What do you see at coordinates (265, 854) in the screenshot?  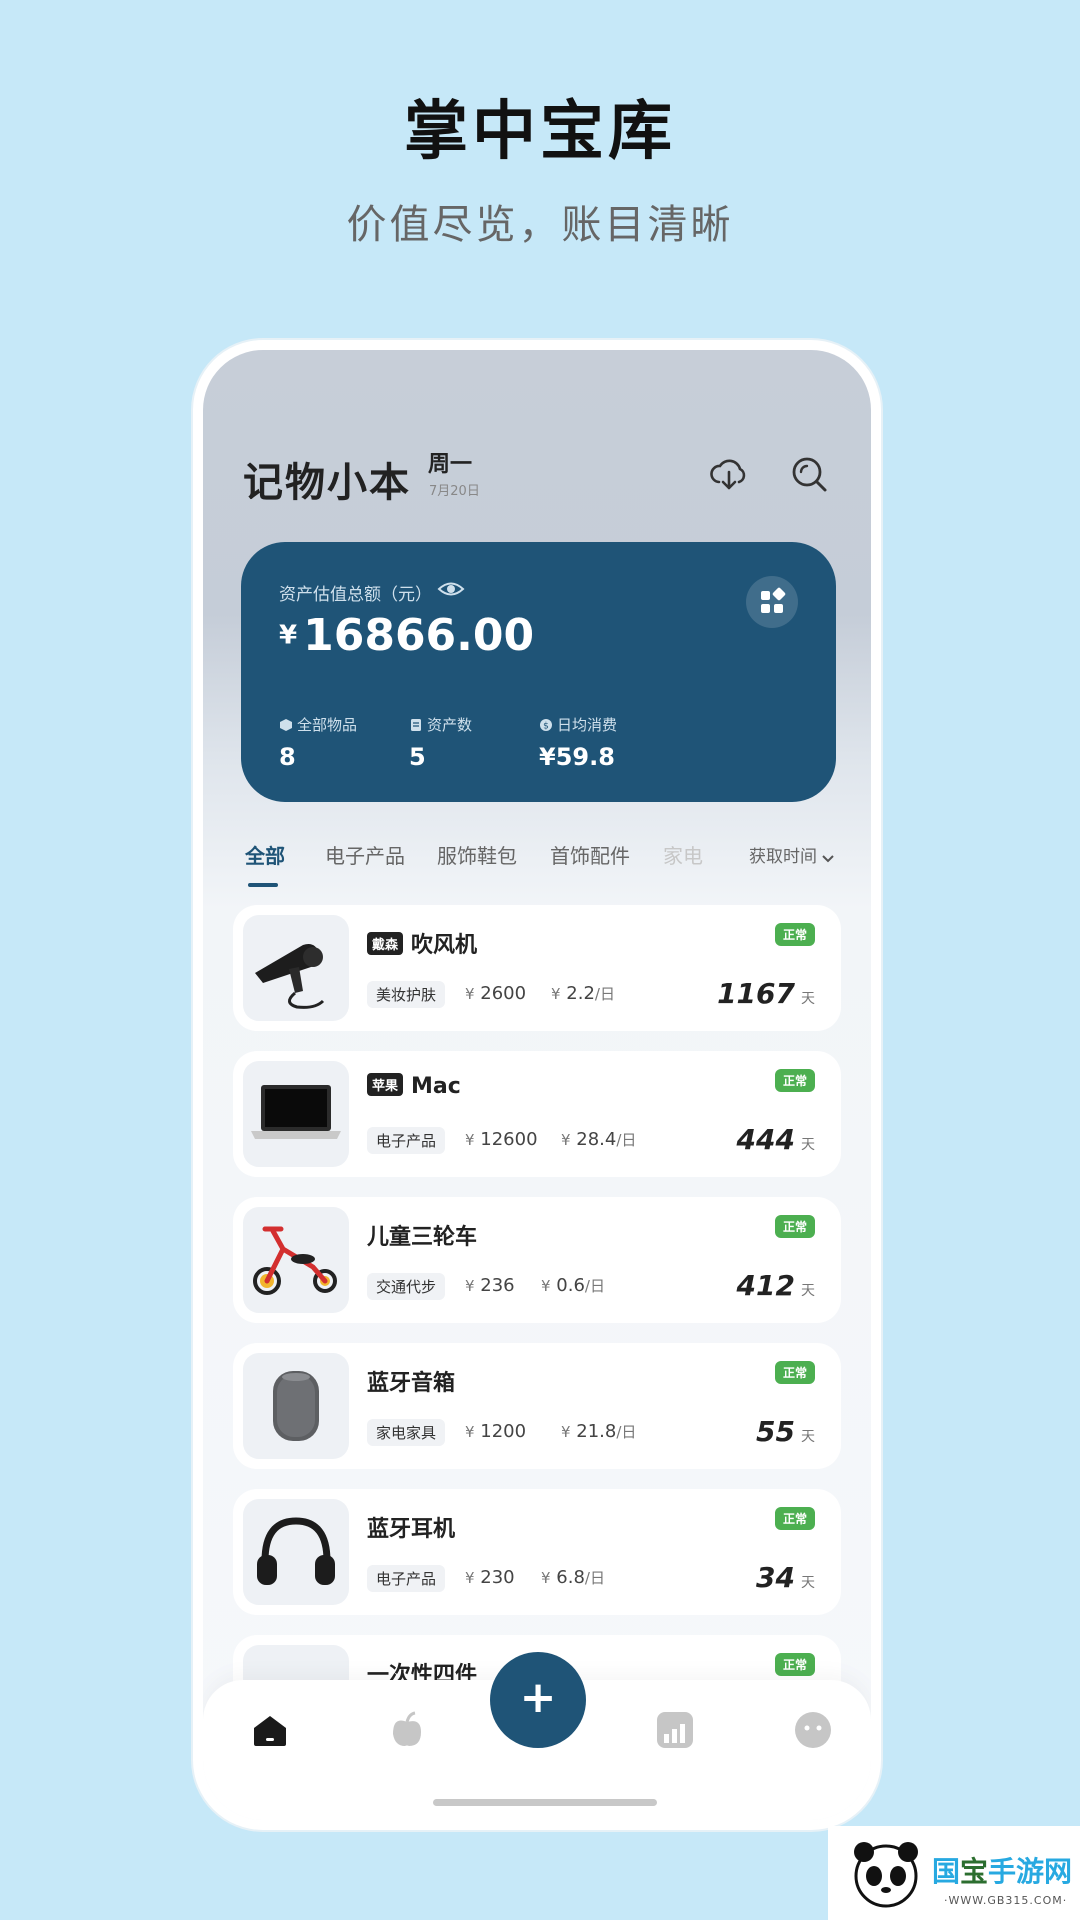 I see `tab-all: 全部` at bounding box center [265, 854].